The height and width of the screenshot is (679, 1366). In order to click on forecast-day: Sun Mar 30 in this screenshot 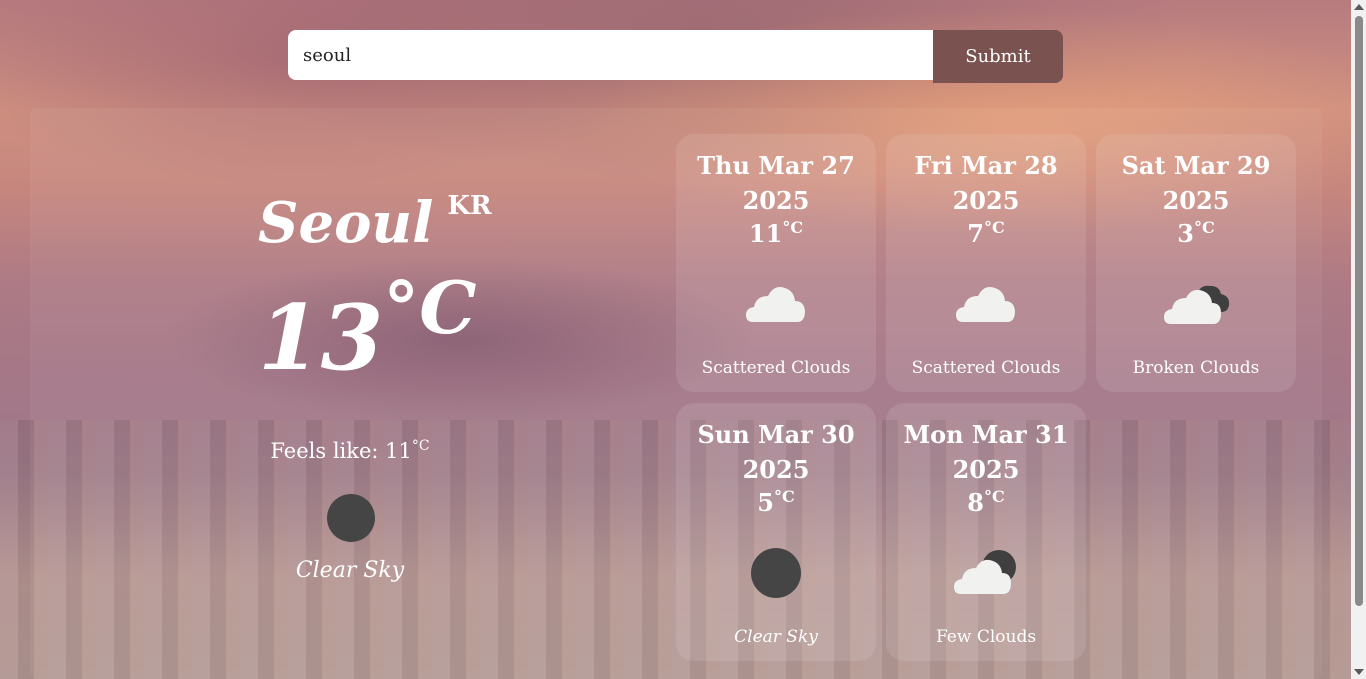, I will do `click(776, 434)`.